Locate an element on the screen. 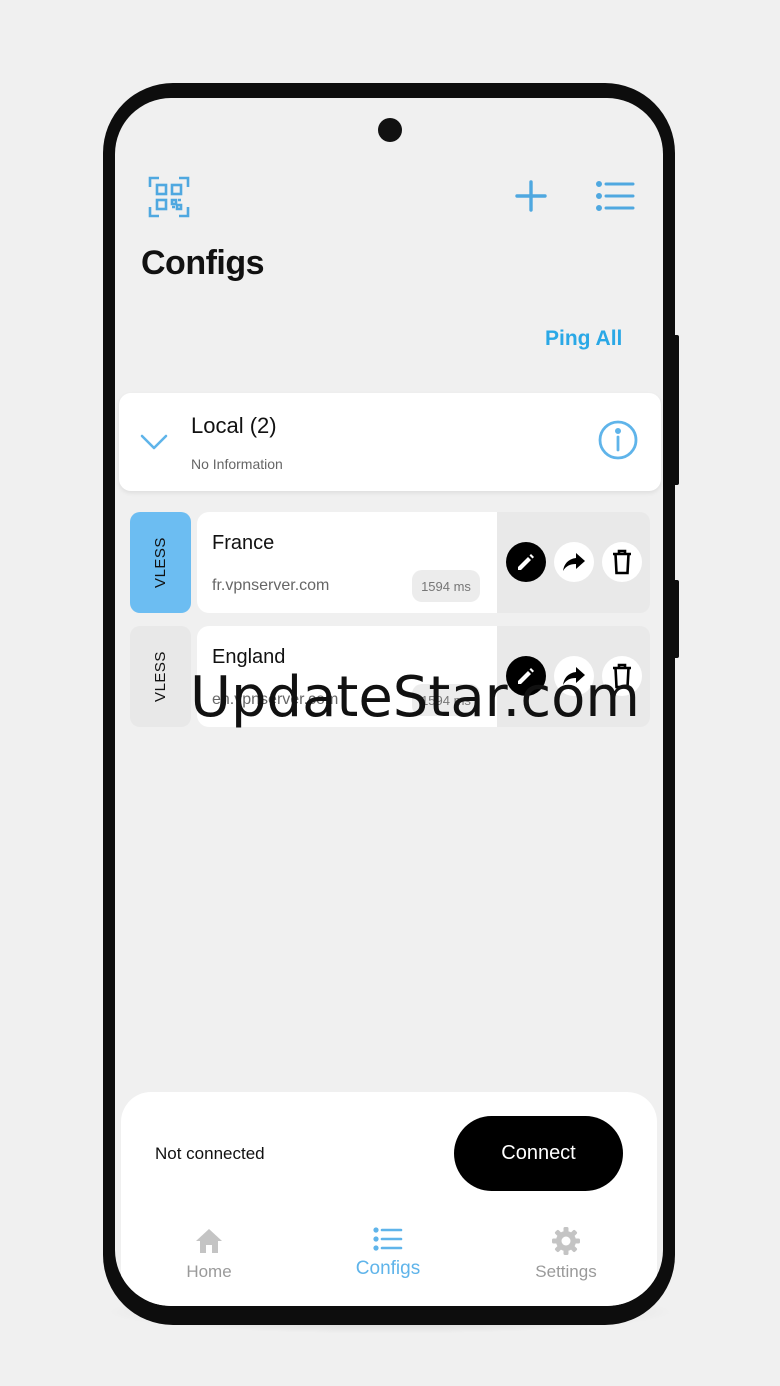 The height and width of the screenshot is (1386, 780). group-subtitle: No Information is located at coordinates (237, 464).